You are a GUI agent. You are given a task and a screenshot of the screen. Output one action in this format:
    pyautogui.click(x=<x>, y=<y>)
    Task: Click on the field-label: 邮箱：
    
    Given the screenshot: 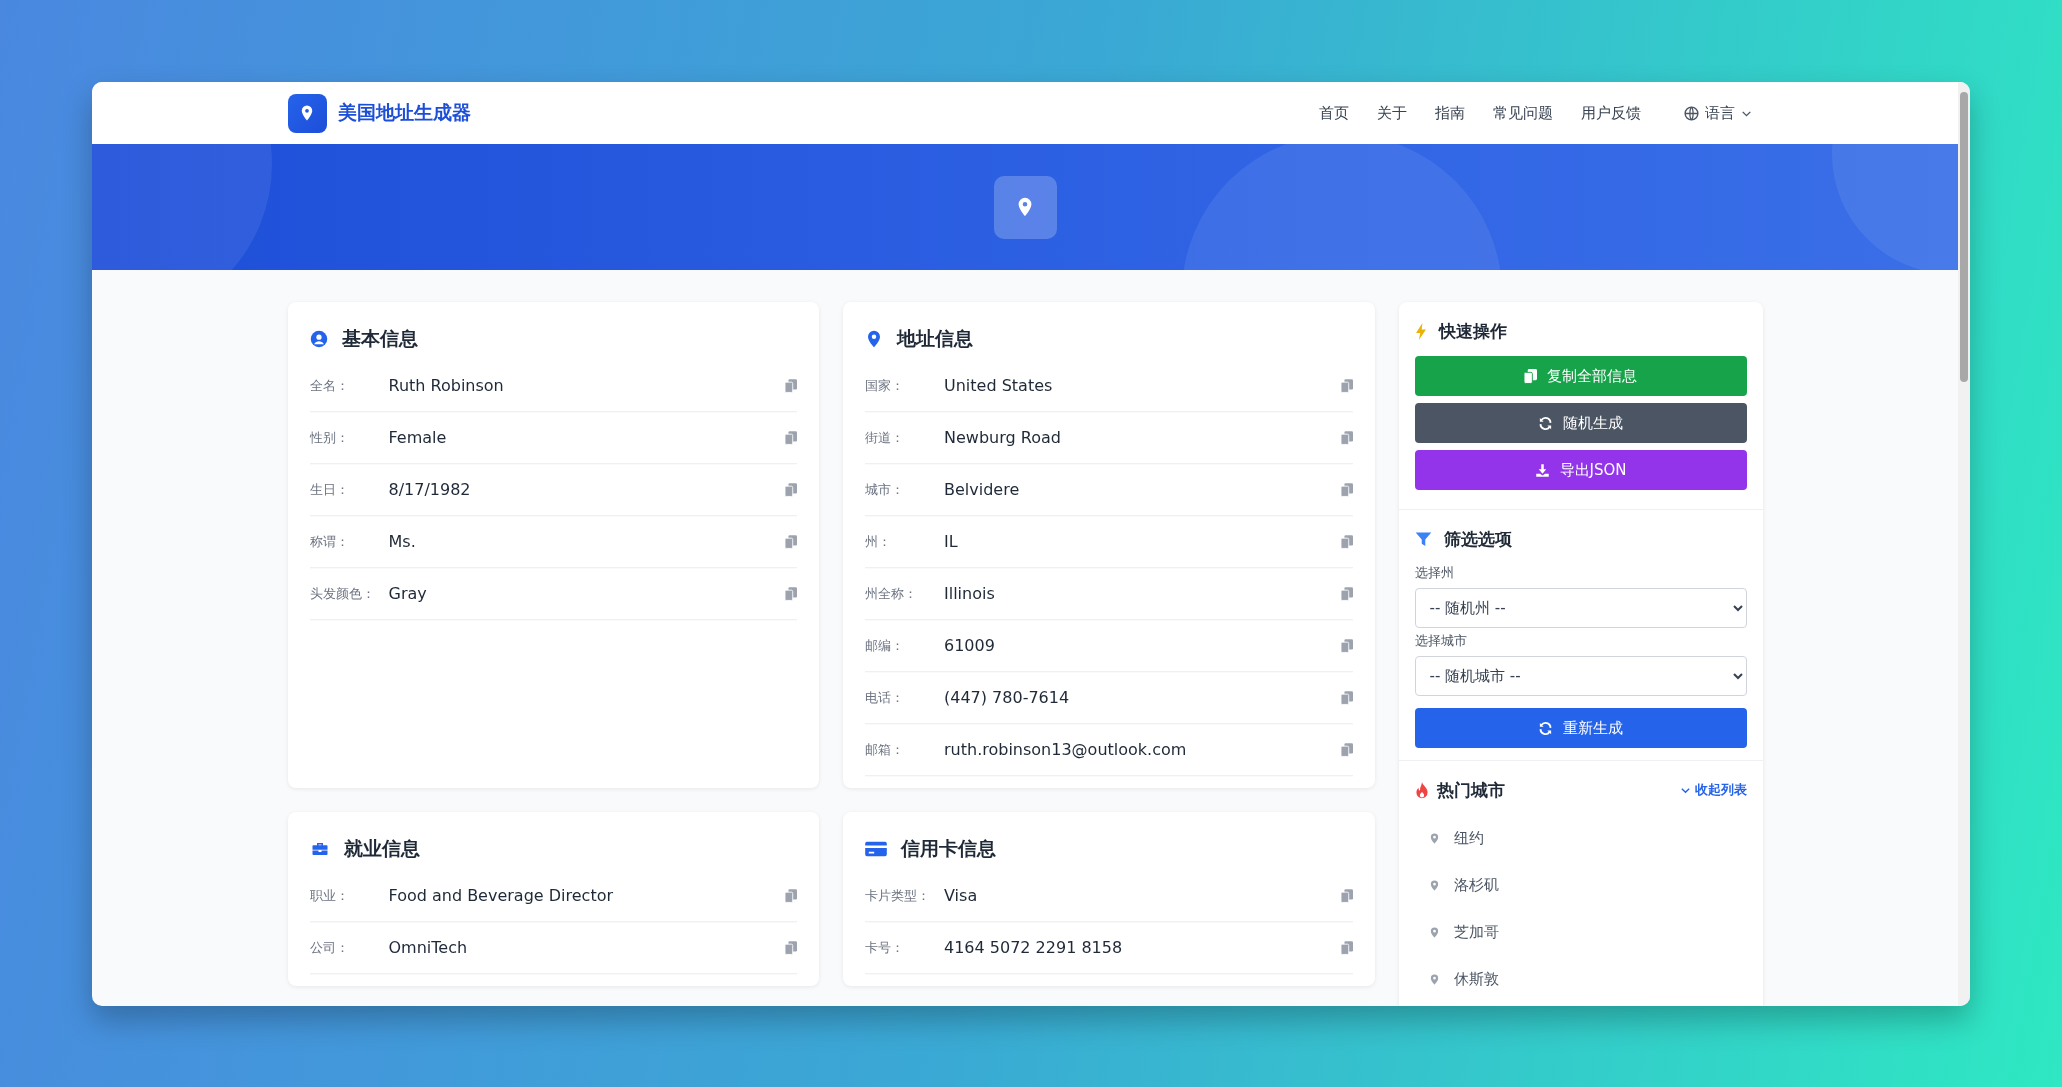 What is the action you would take?
    pyautogui.click(x=885, y=749)
    